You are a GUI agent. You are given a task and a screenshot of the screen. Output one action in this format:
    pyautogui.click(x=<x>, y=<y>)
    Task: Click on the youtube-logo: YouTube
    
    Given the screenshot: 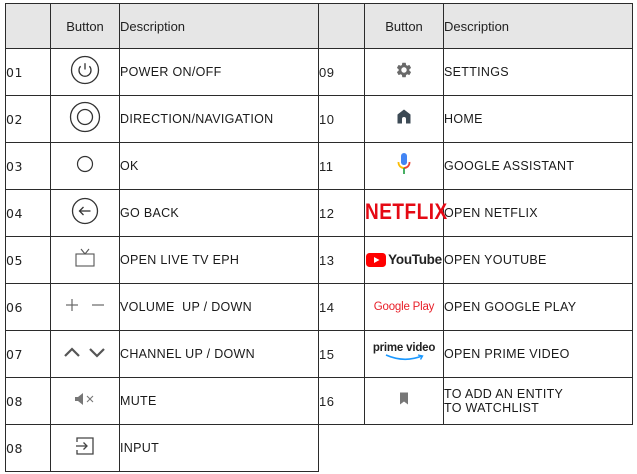 What is the action you would take?
    pyautogui.click(x=404, y=259)
    